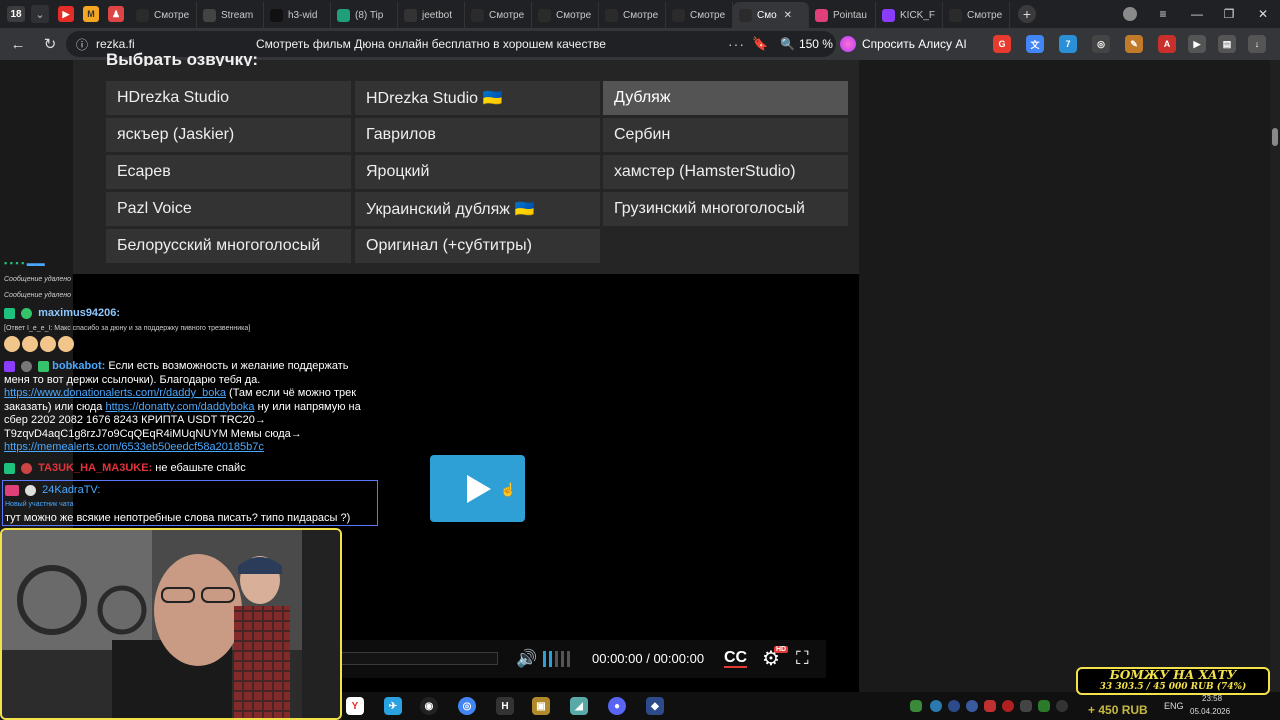  What do you see at coordinates (655, 706) in the screenshot?
I see `app-taskbar-icon: ◆` at bounding box center [655, 706].